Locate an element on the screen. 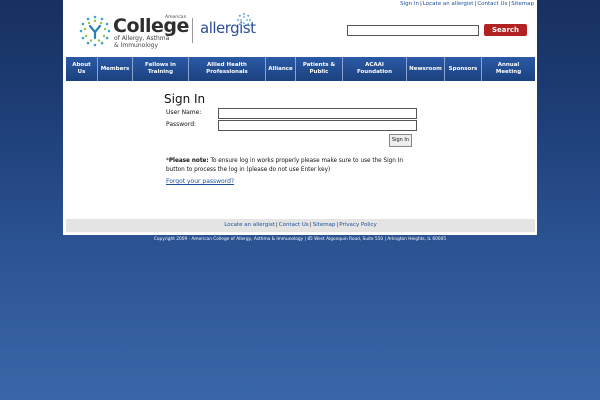 The height and width of the screenshot is (400, 600). nav-item-acaai-foundation: ACAAI Foundation is located at coordinates (375, 69).